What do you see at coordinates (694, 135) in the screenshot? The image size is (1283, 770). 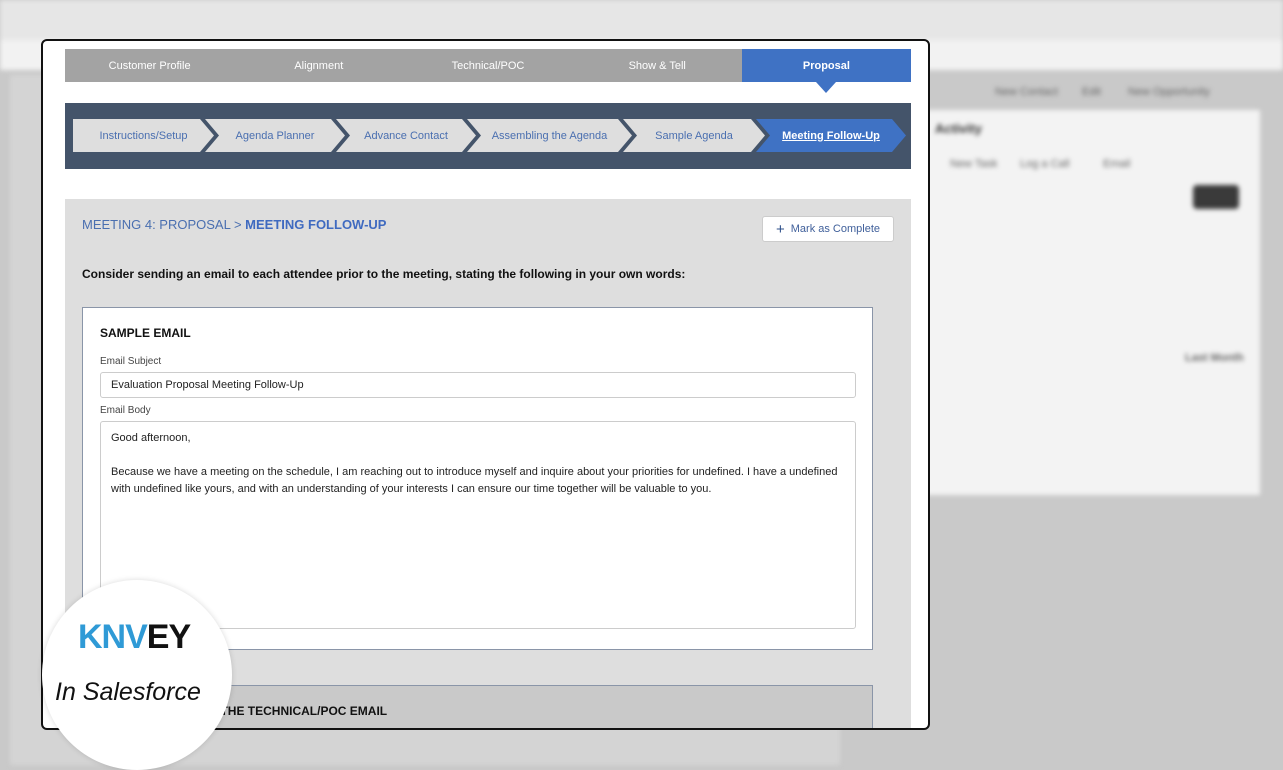 I see `step-sample-agenda: Sample Agenda` at bounding box center [694, 135].